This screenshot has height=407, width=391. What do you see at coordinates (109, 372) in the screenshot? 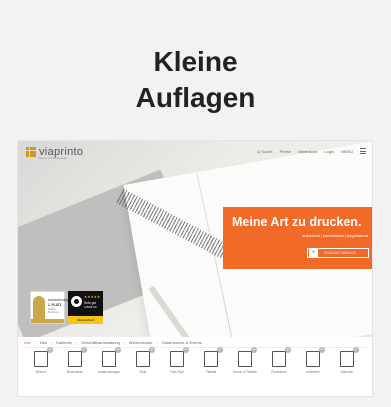
I see `category-label: Ausdruckungen` at bounding box center [109, 372].